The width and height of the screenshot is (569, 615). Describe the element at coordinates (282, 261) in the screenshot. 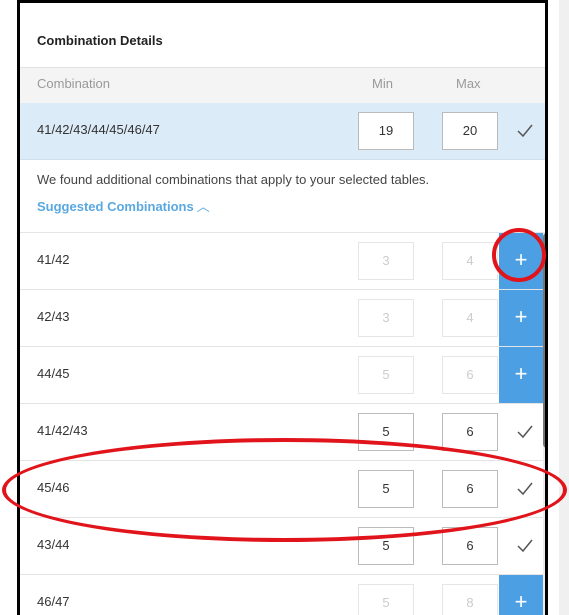

I see `combination-row: 41/42 3 4 +` at that location.